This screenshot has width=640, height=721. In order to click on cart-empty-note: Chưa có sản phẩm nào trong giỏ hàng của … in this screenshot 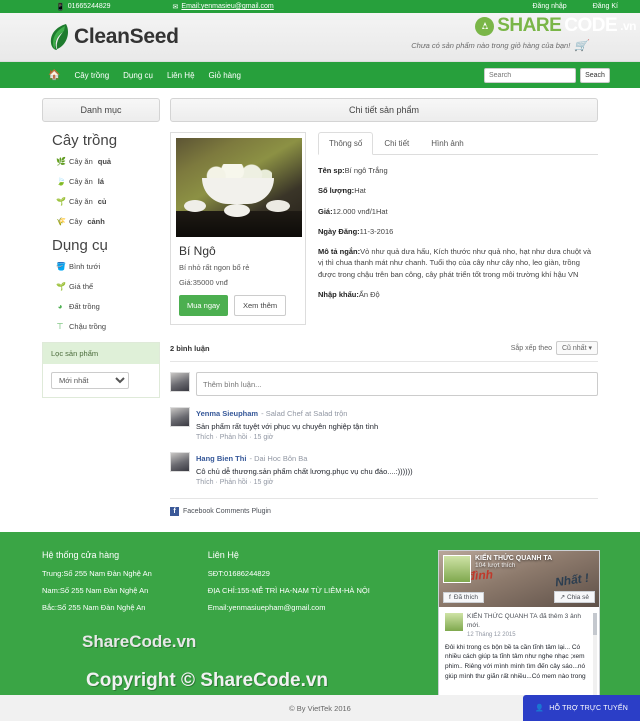, I will do `click(499, 45)`.